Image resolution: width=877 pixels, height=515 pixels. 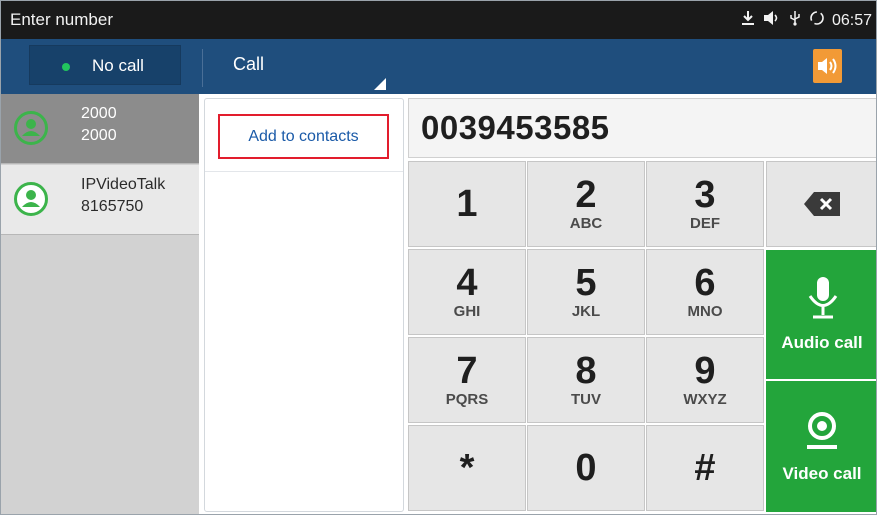 What do you see at coordinates (851, 20) in the screenshot?
I see `status-time: 06:57` at bounding box center [851, 20].